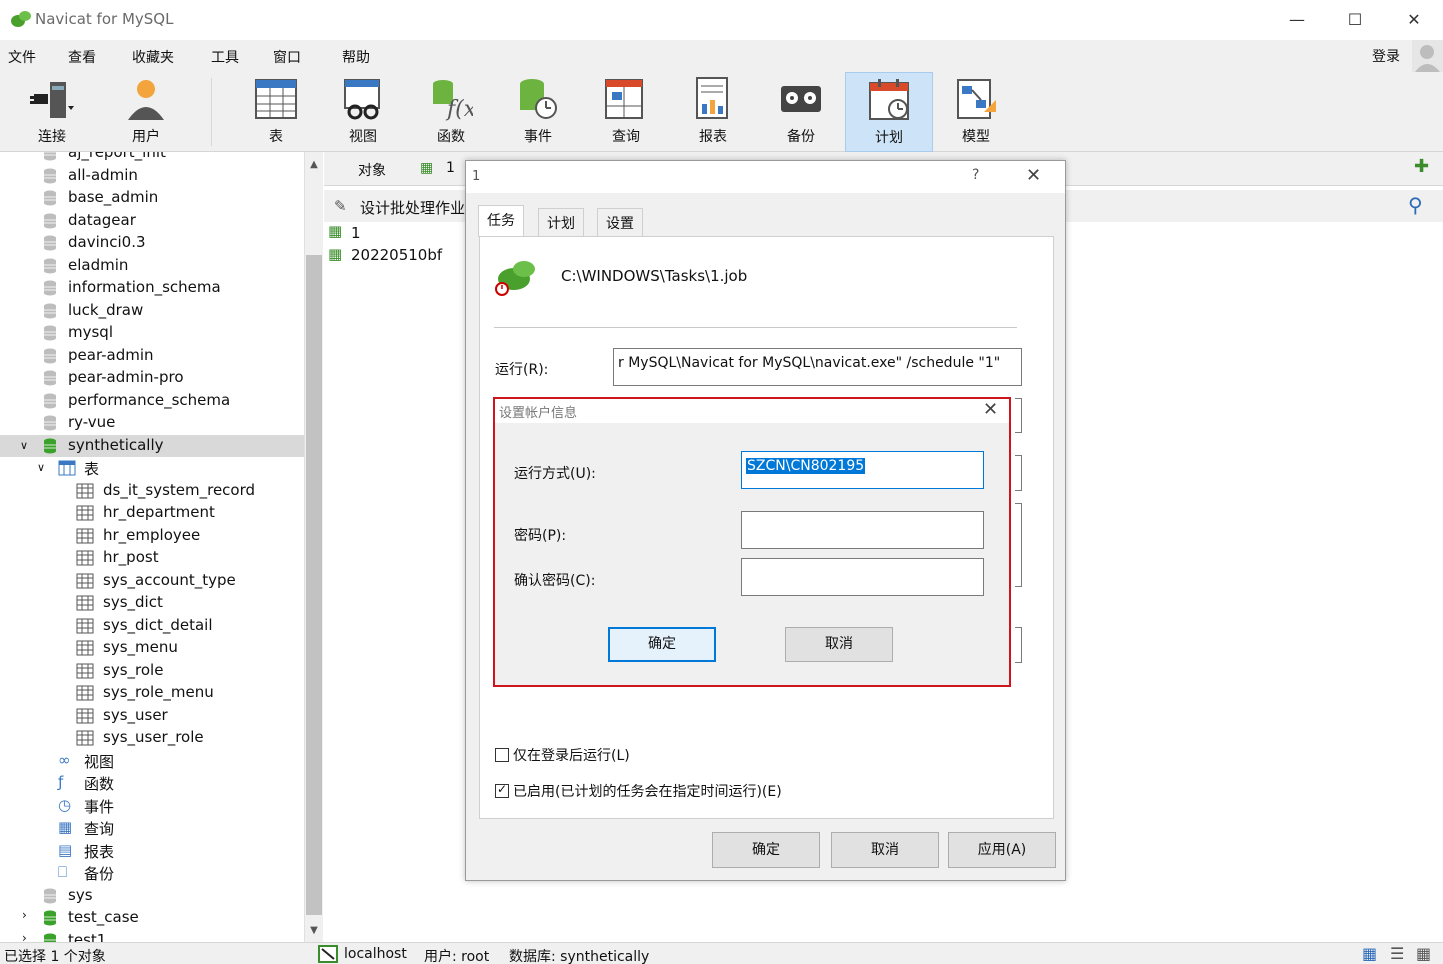 The height and width of the screenshot is (964, 1443). Describe the element at coordinates (152, 423) in the screenshot. I see `tree-database: ry-vue` at that location.